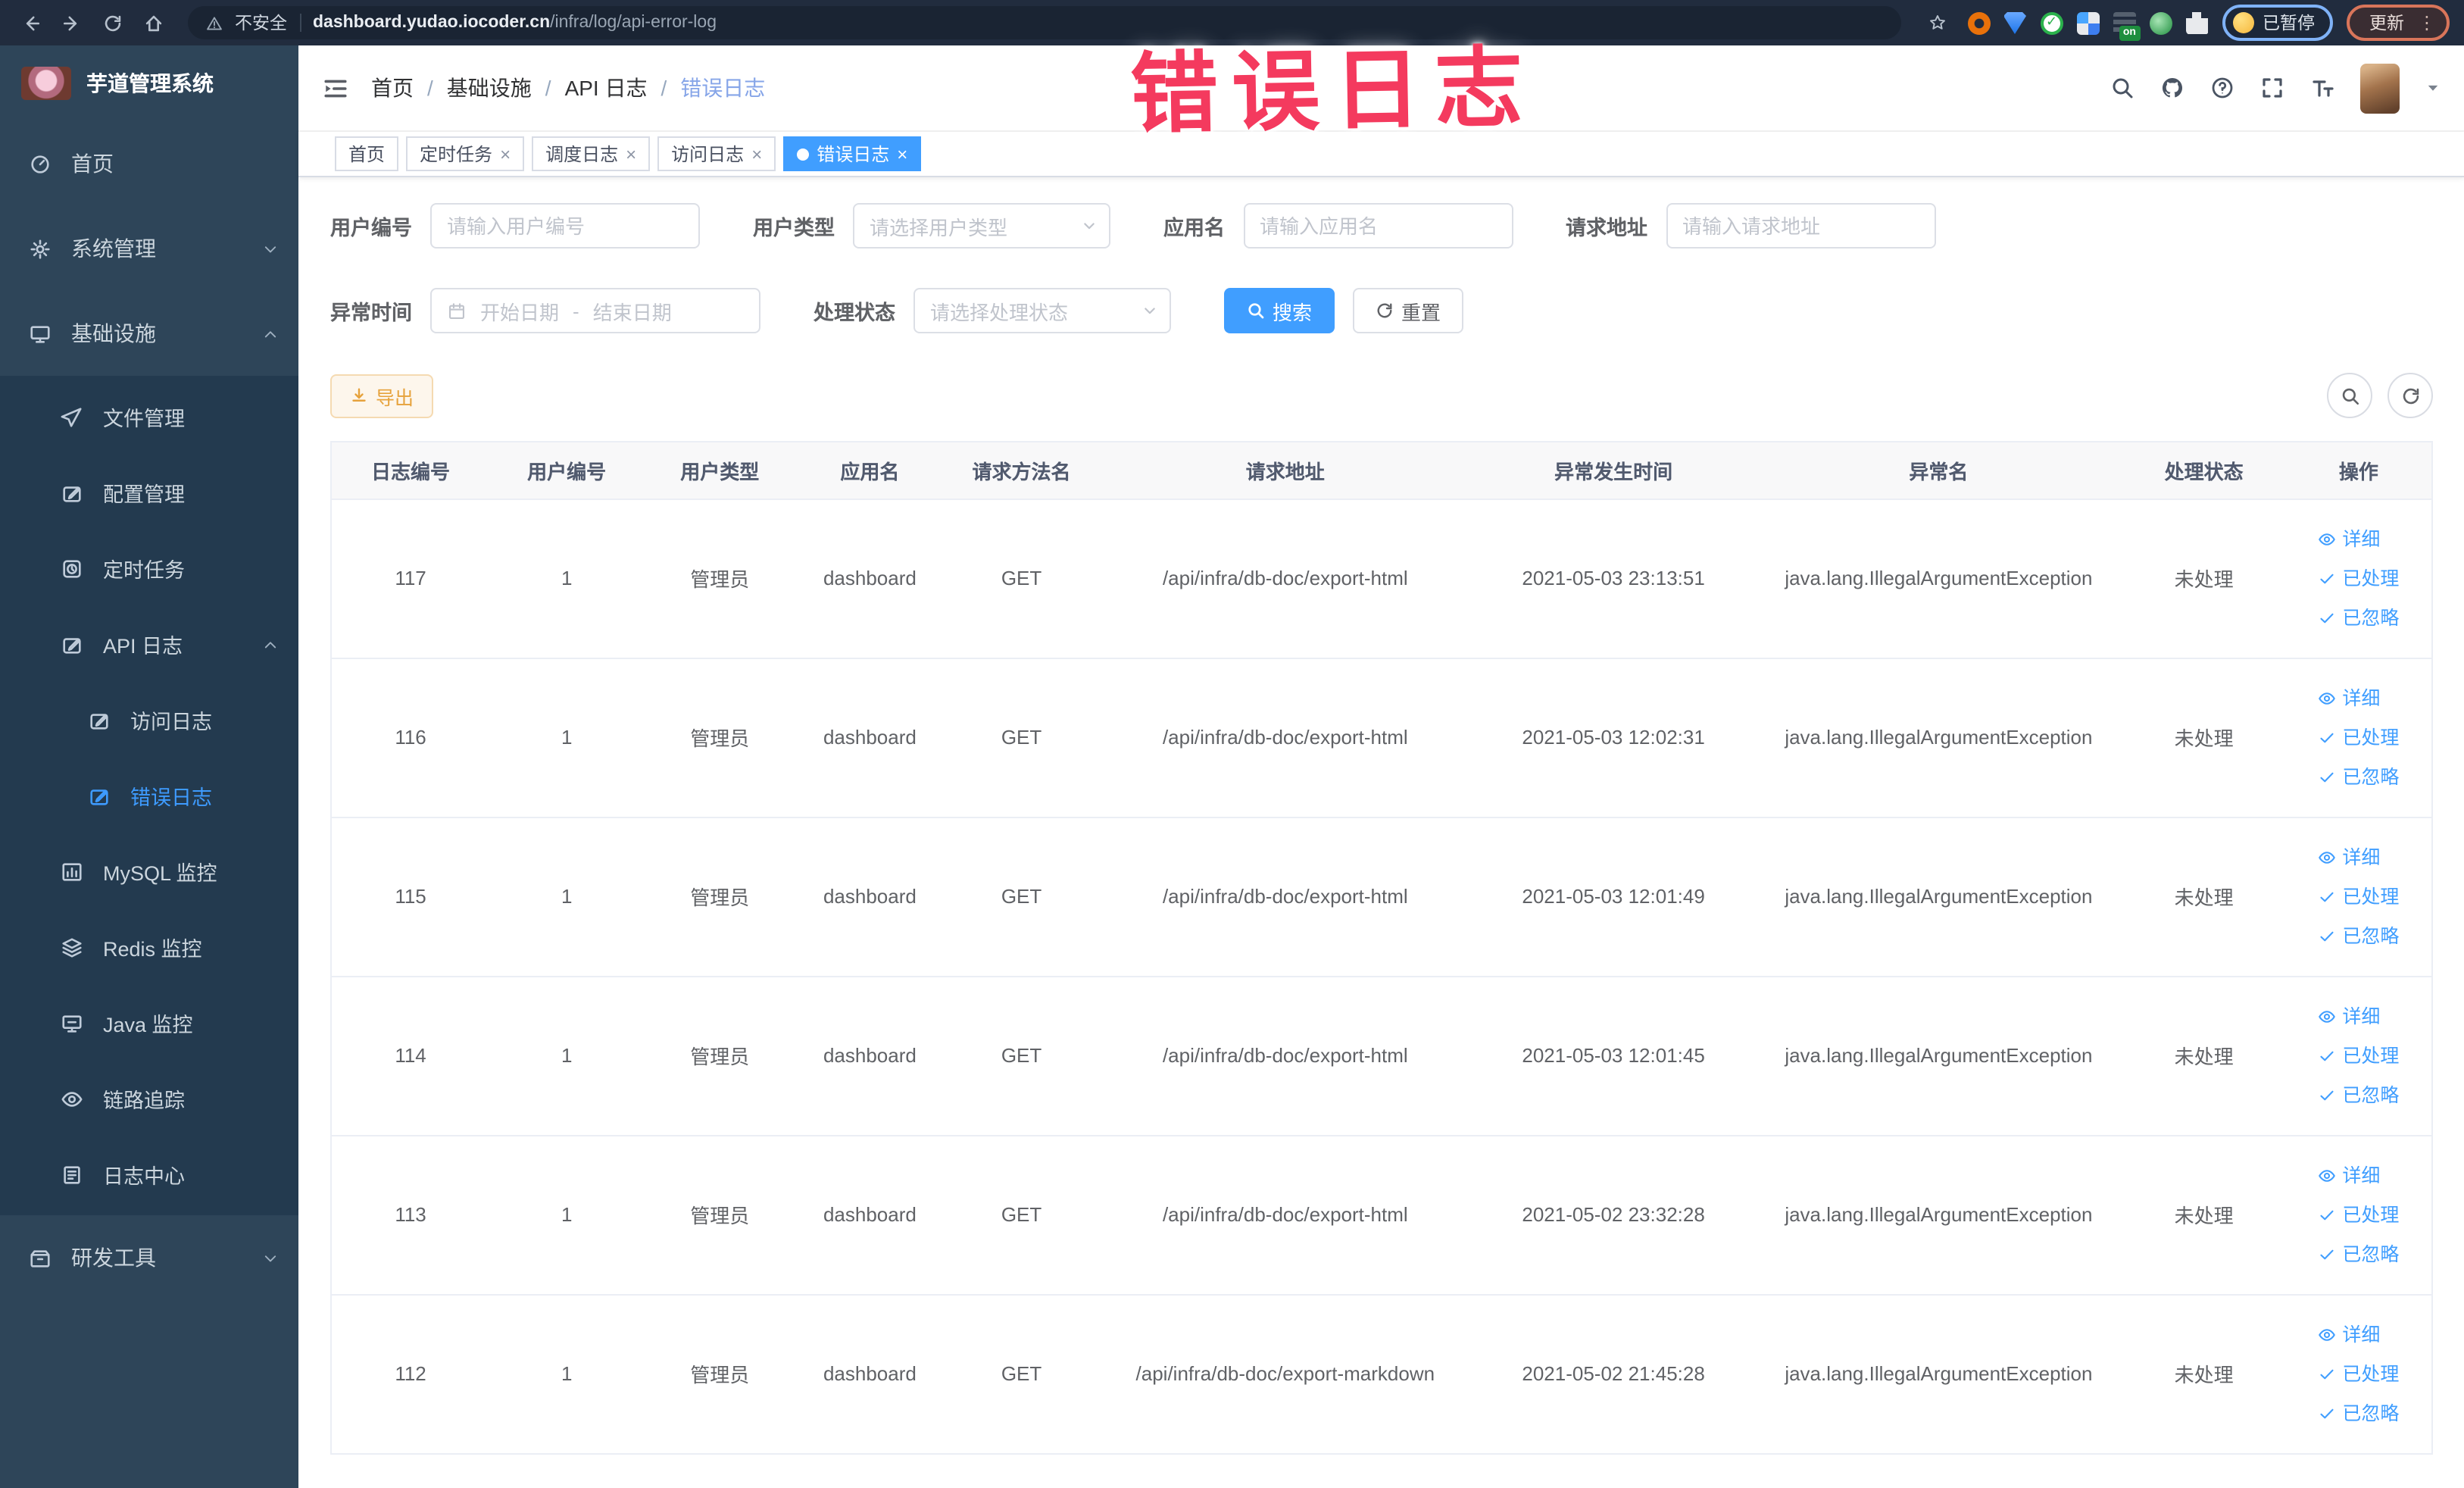 This screenshot has width=2464, height=1488. Describe the element at coordinates (2427, 23) in the screenshot. I see `browser-menu-icon: ⋮` at that location.